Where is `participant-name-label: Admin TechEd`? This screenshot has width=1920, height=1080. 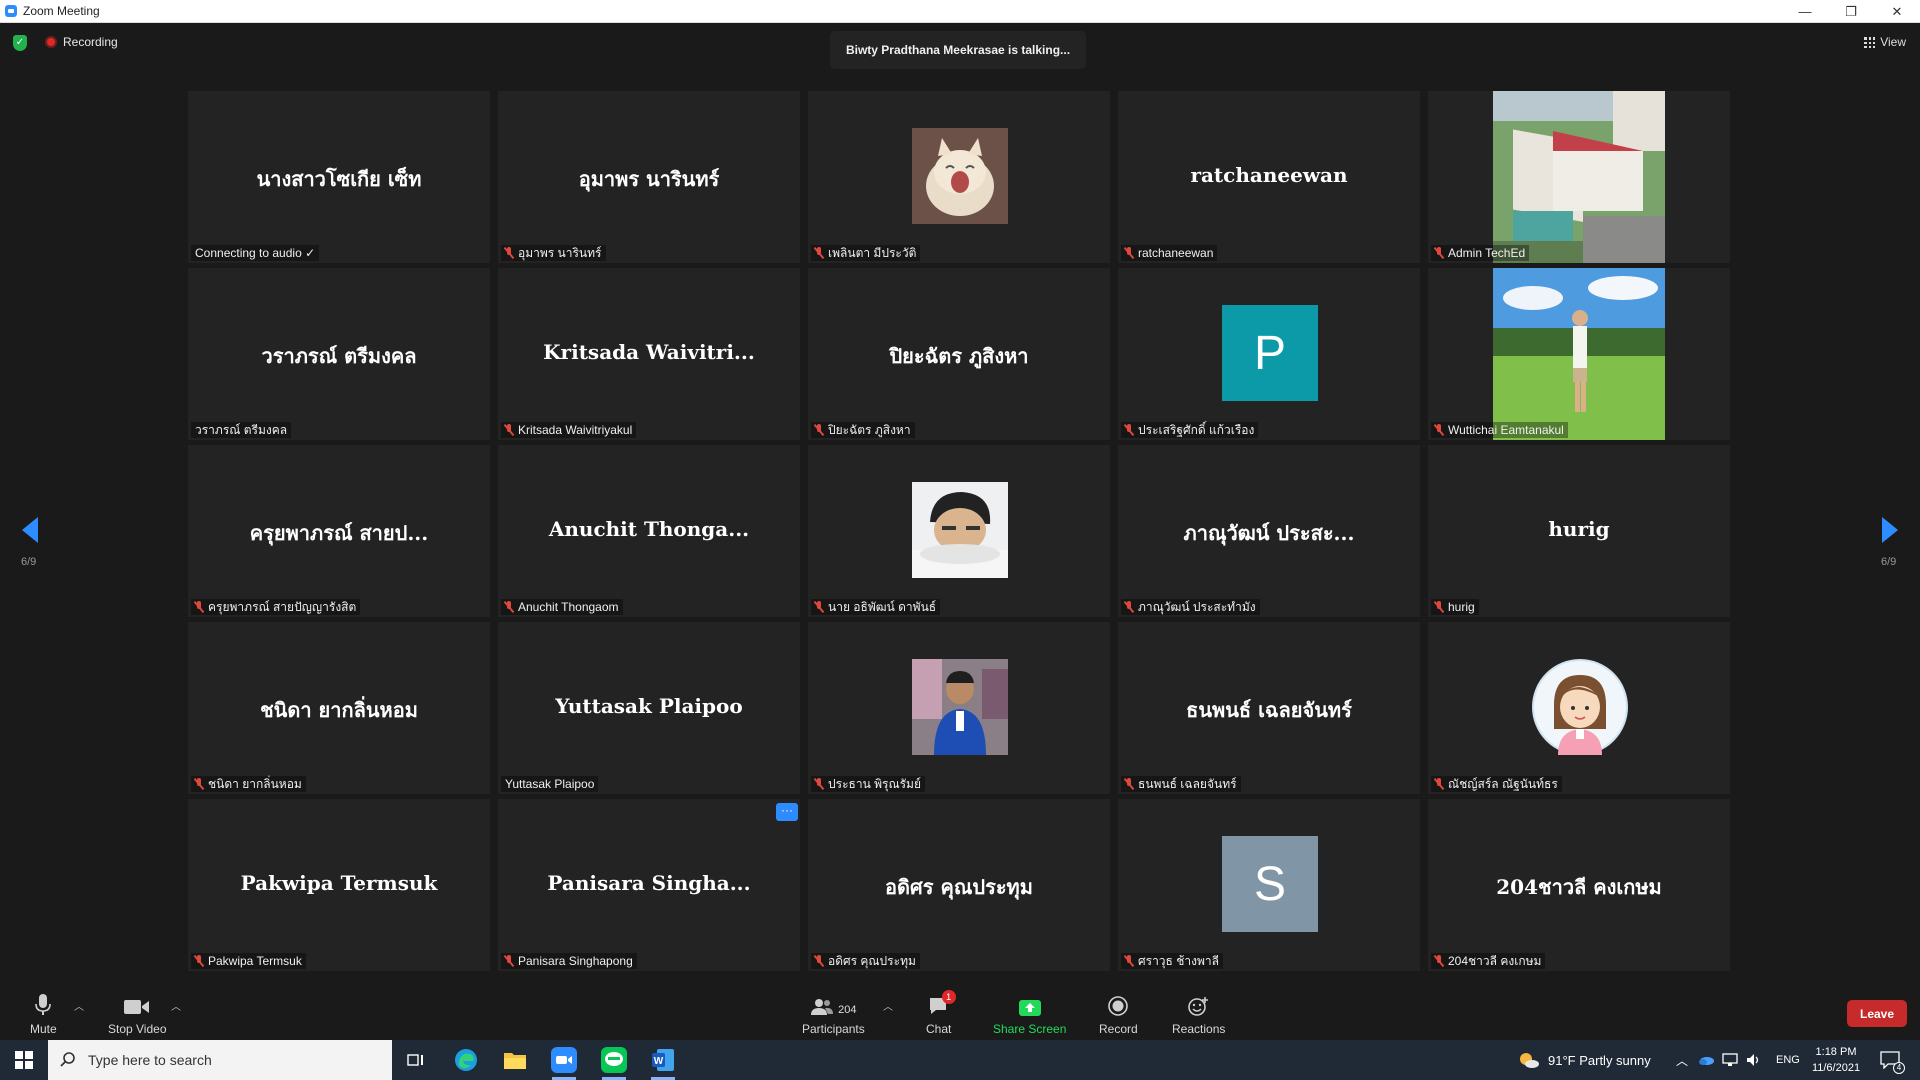
participant-name-label: Admin TechEd is located at coordinates (1480, 253).